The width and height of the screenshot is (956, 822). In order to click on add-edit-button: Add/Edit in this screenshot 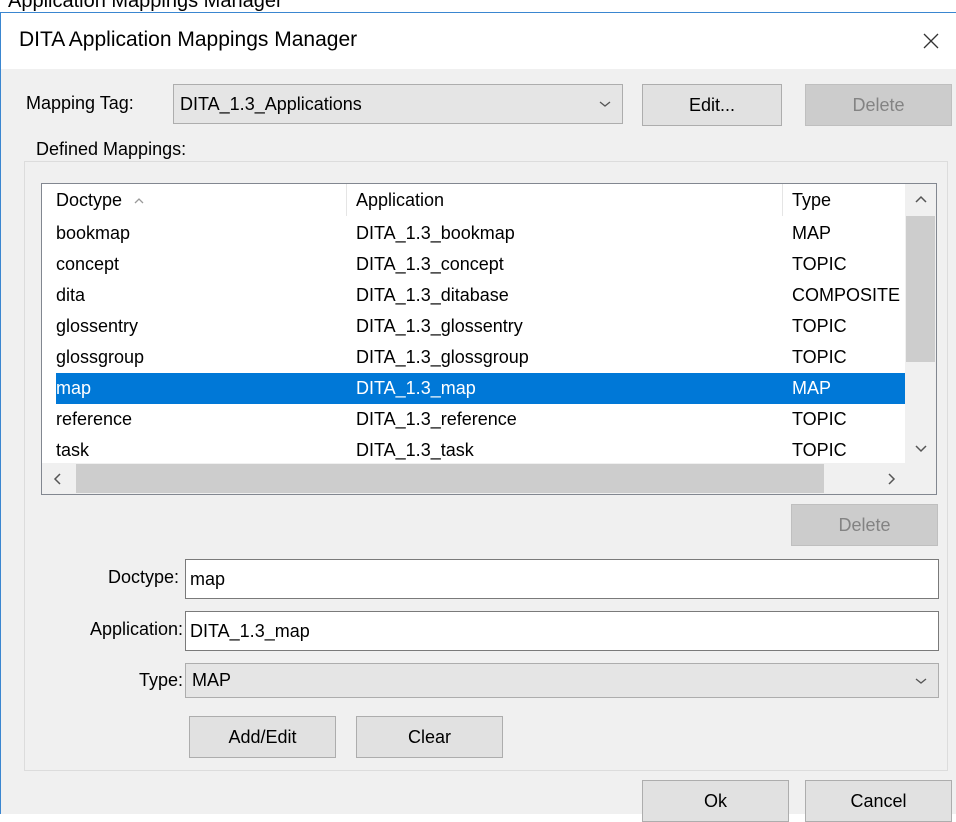, I will do `click(262, 737)`.